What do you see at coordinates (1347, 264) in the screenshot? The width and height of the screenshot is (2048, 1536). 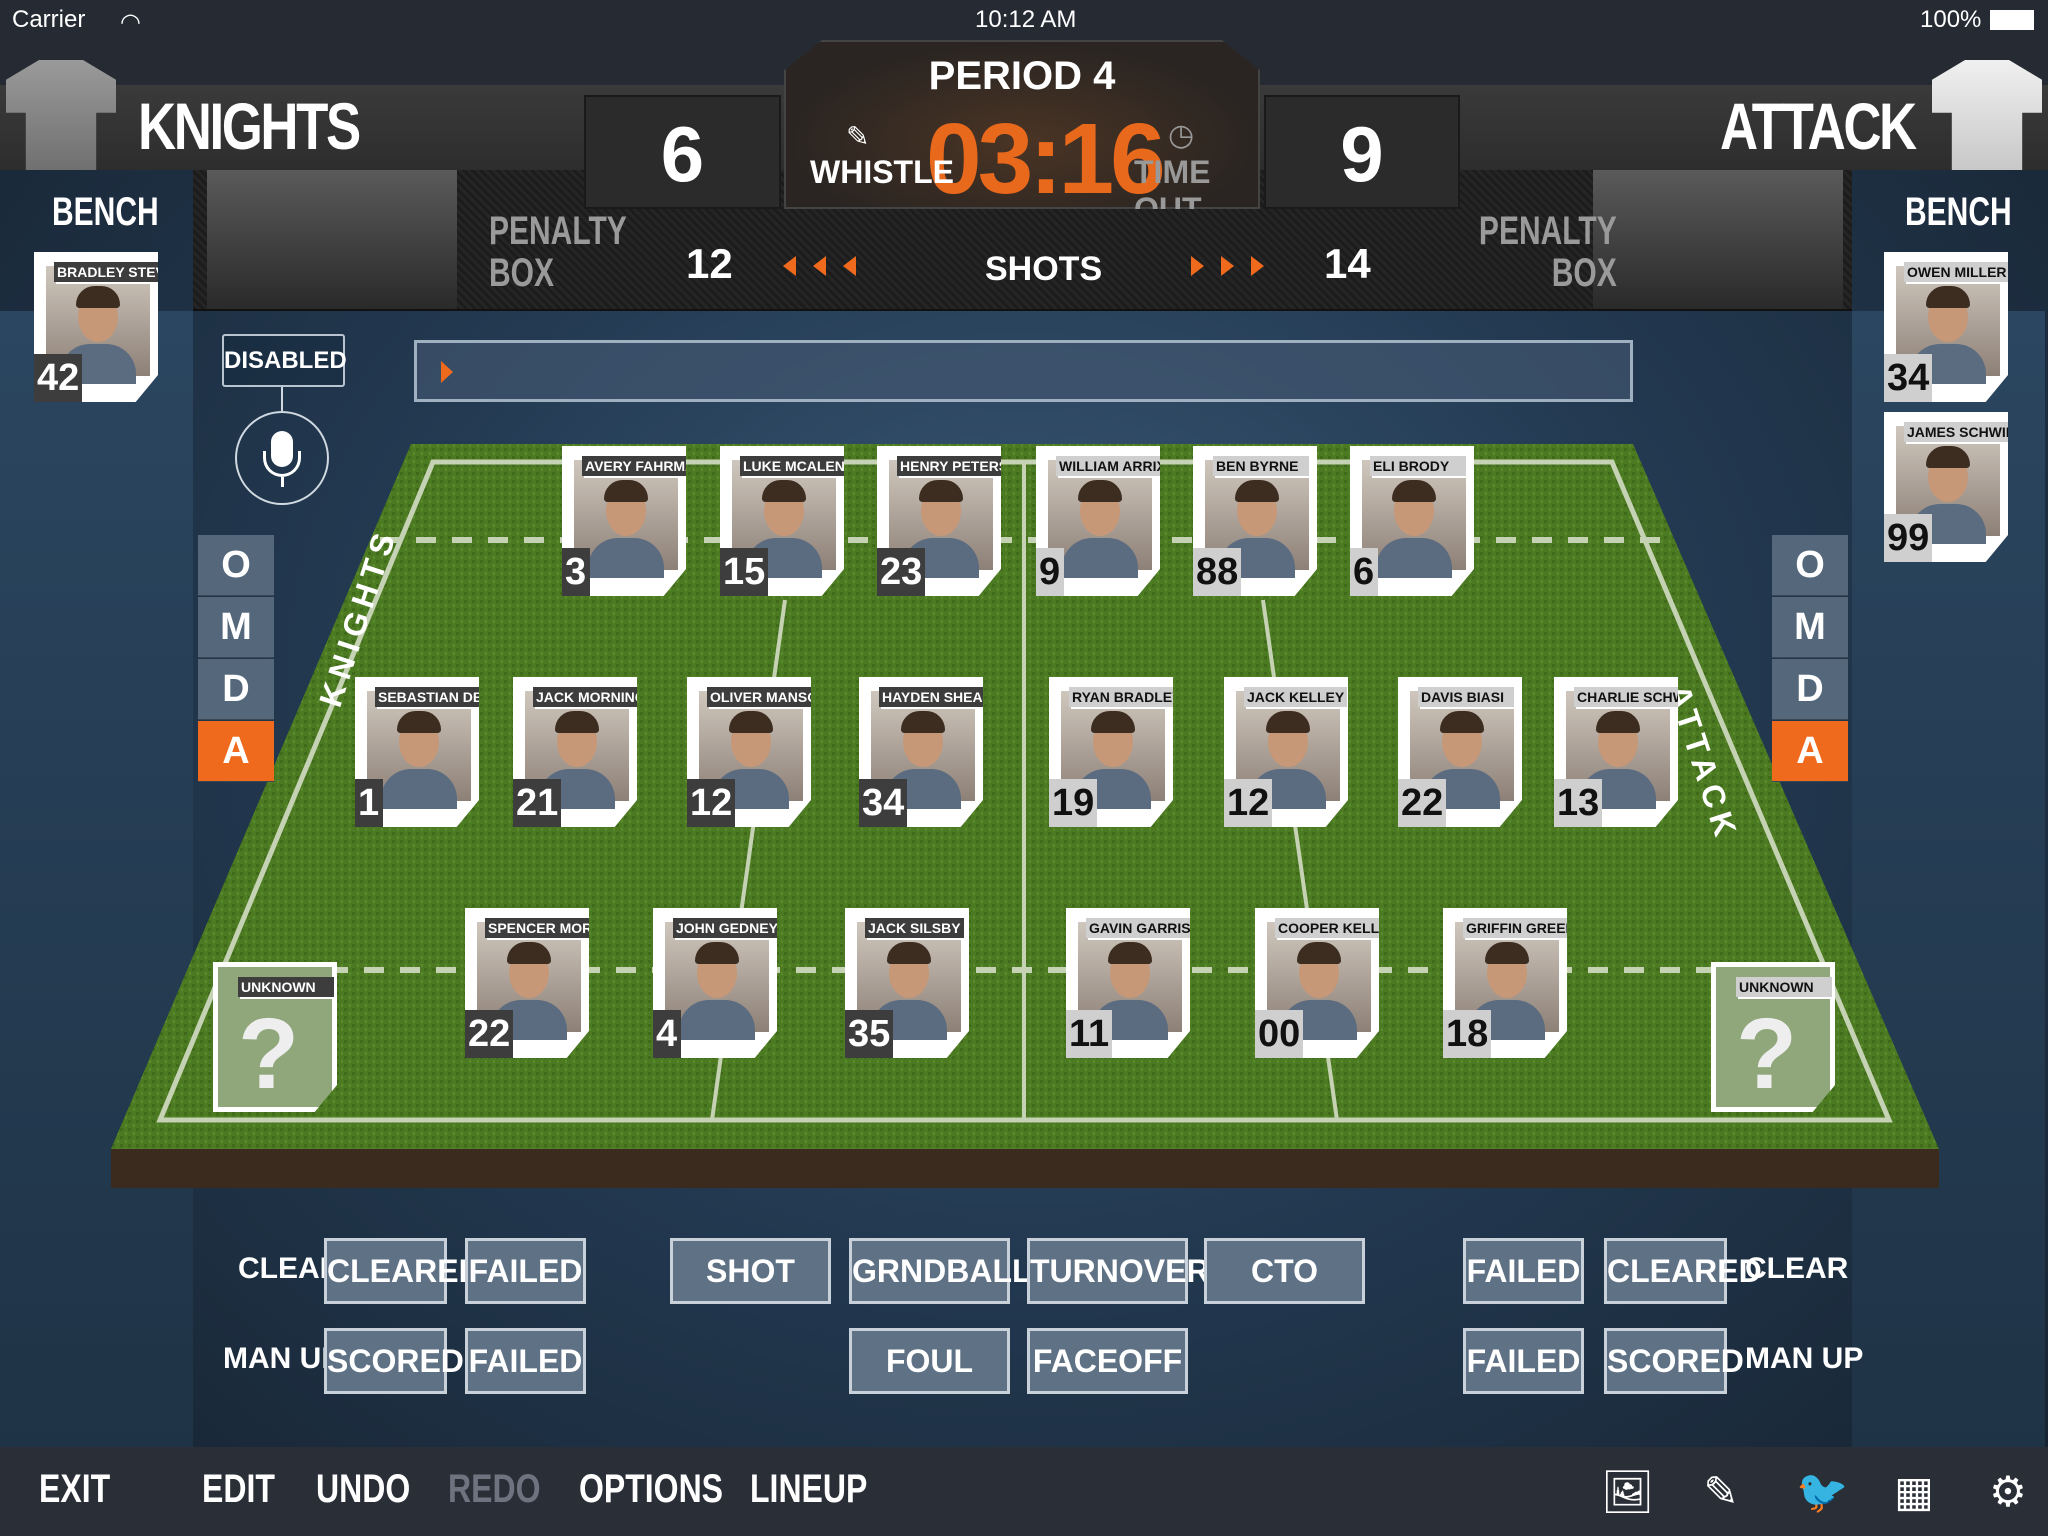 I see `away-shots: 14` at bounding box center [1347, 264].